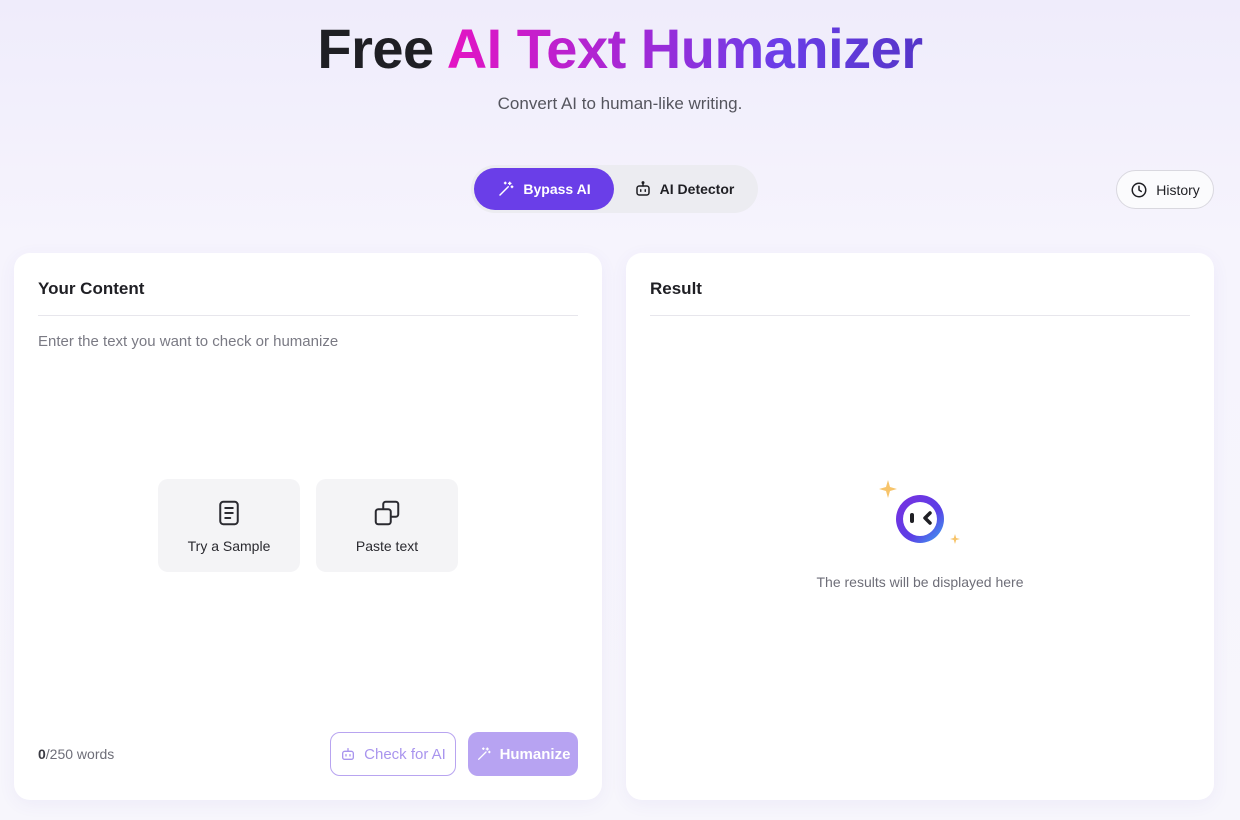 The image size is (1240, 820). I want to click on check-for-ai-label: Check for AI, so click(405, 754).